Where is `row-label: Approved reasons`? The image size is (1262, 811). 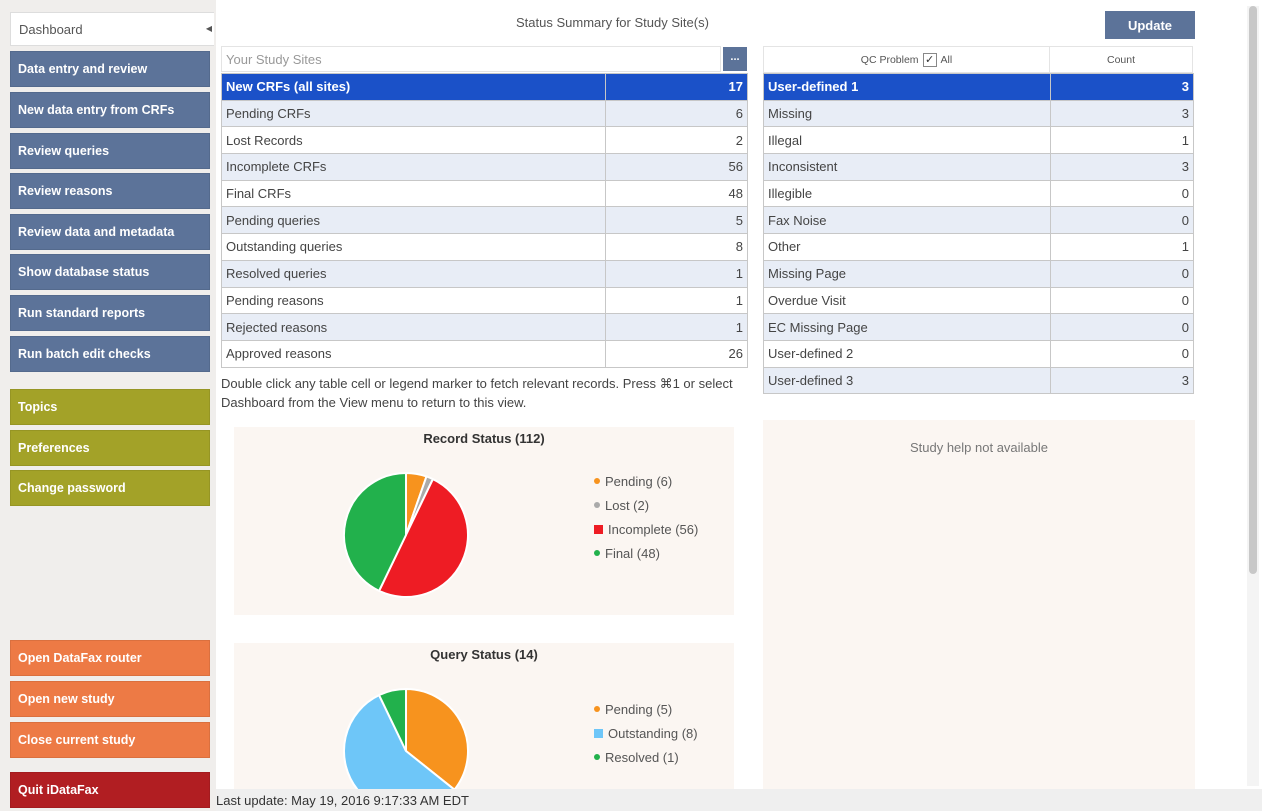
row-label: Approved reasons is located at coordinates (413, 353).